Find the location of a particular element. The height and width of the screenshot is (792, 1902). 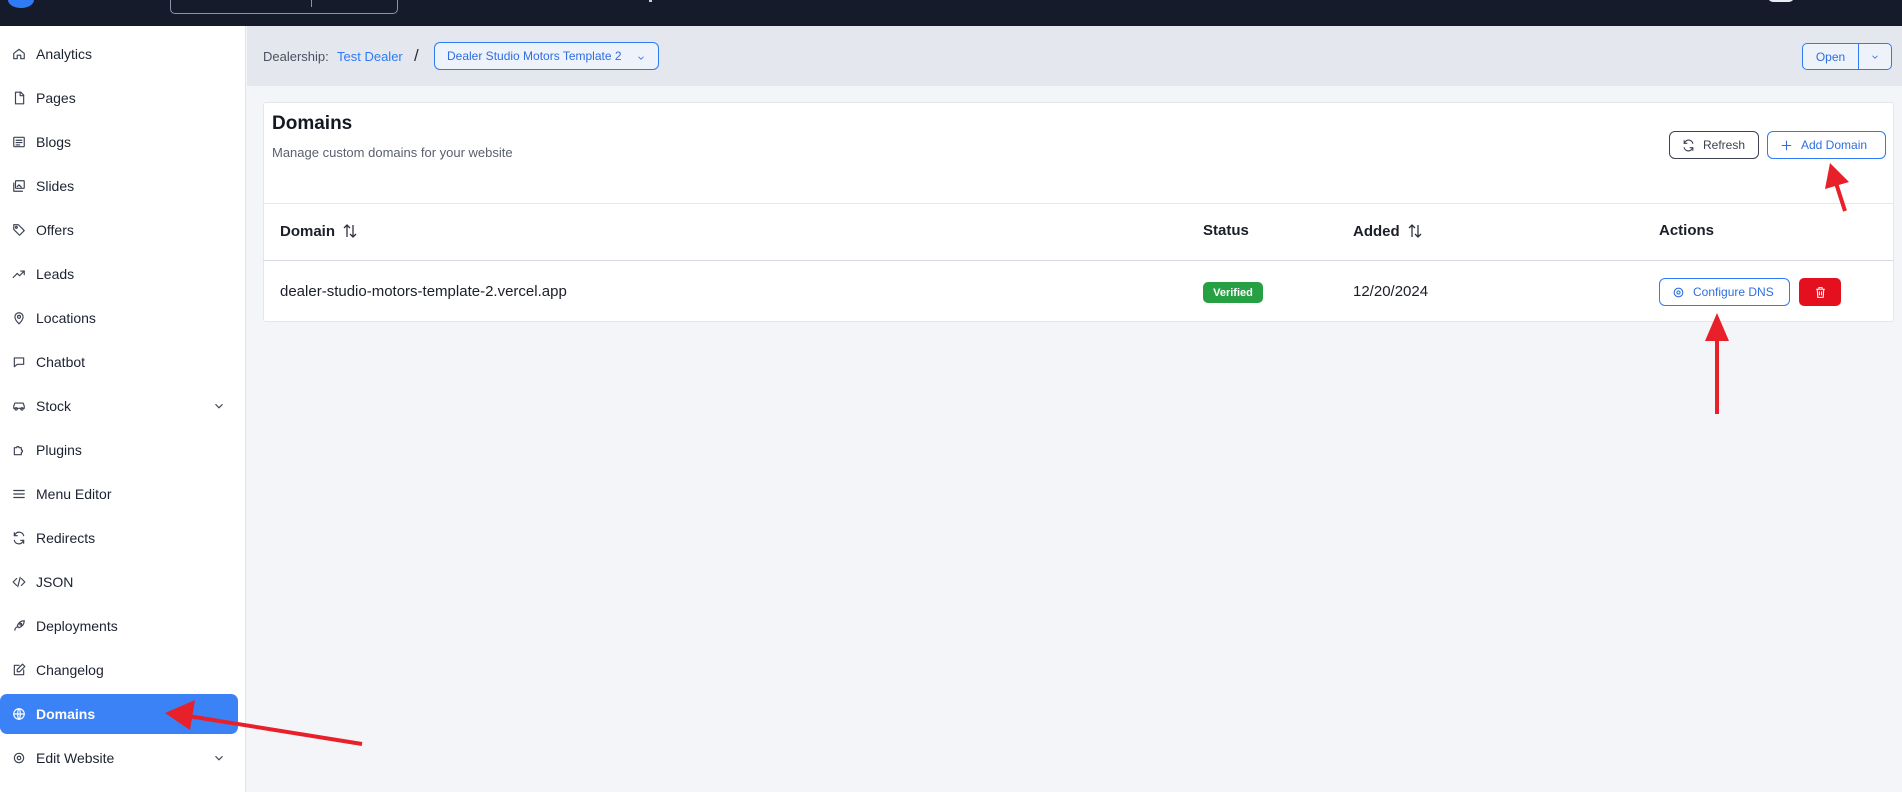

code-icon is located at coordinates (19, 582).